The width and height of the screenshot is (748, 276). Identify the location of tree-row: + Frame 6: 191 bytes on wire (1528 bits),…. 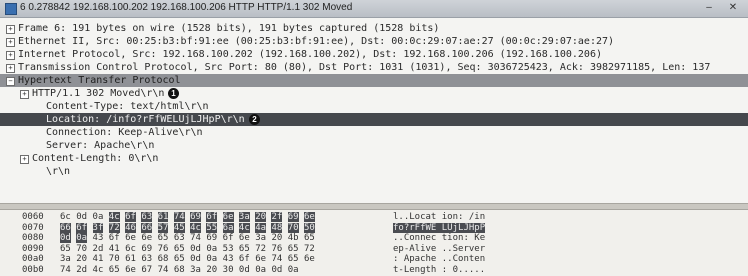
(374, 28).